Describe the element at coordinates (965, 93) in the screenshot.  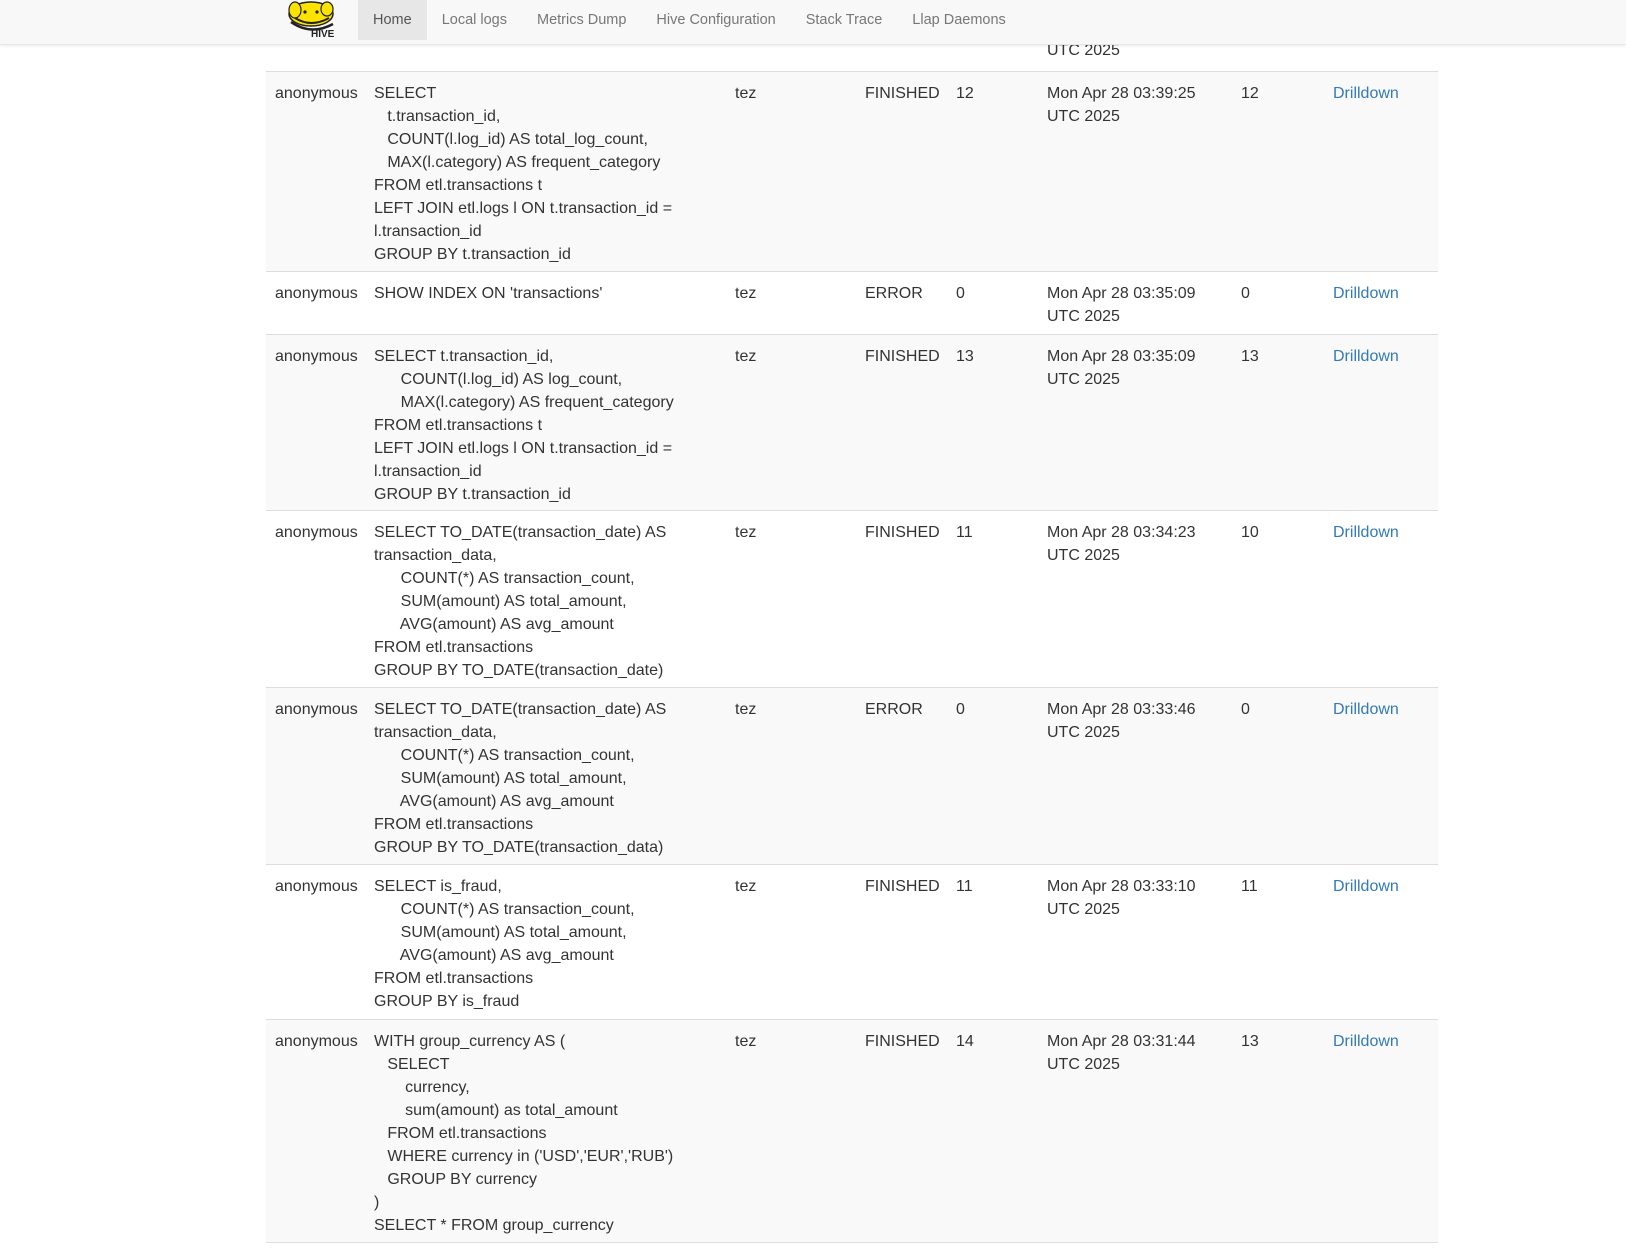
I see `latency-cell: 12` at that location.